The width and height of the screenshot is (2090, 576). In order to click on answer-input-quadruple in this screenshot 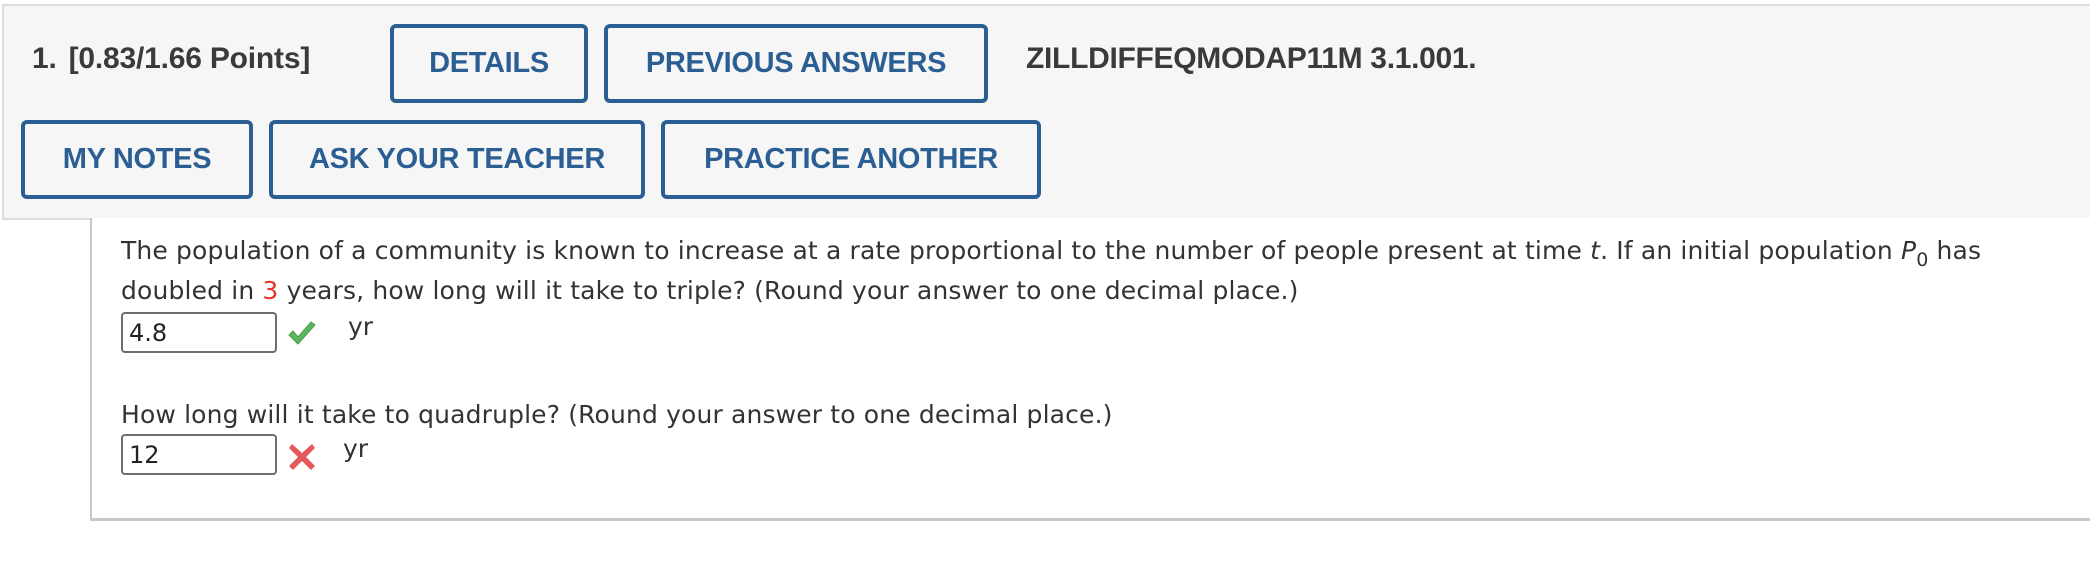, I will do `click(199, 454)`.